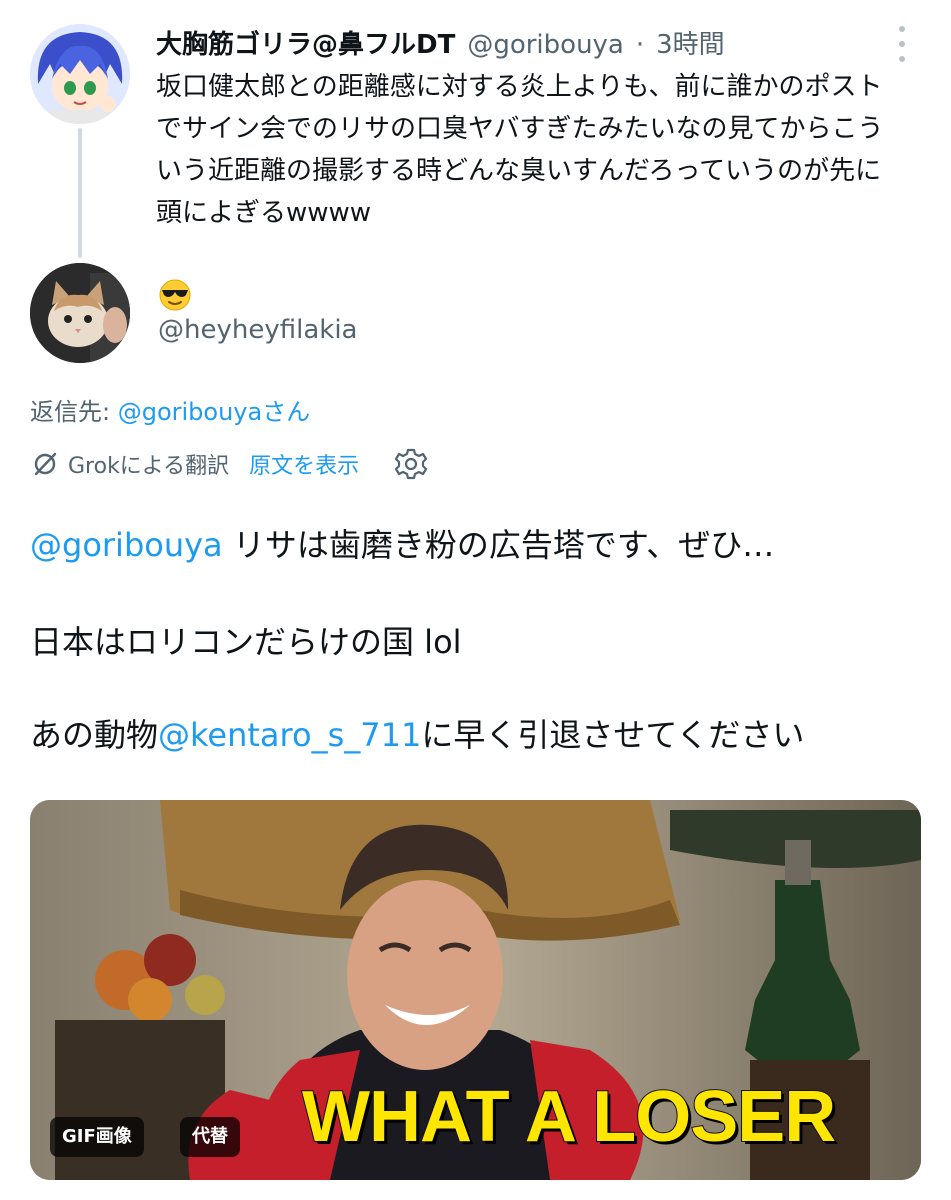  Describe the element at coordinates (149, 466) in the screenshot. I see `translation-label: Grokによる翻訳` at that location.